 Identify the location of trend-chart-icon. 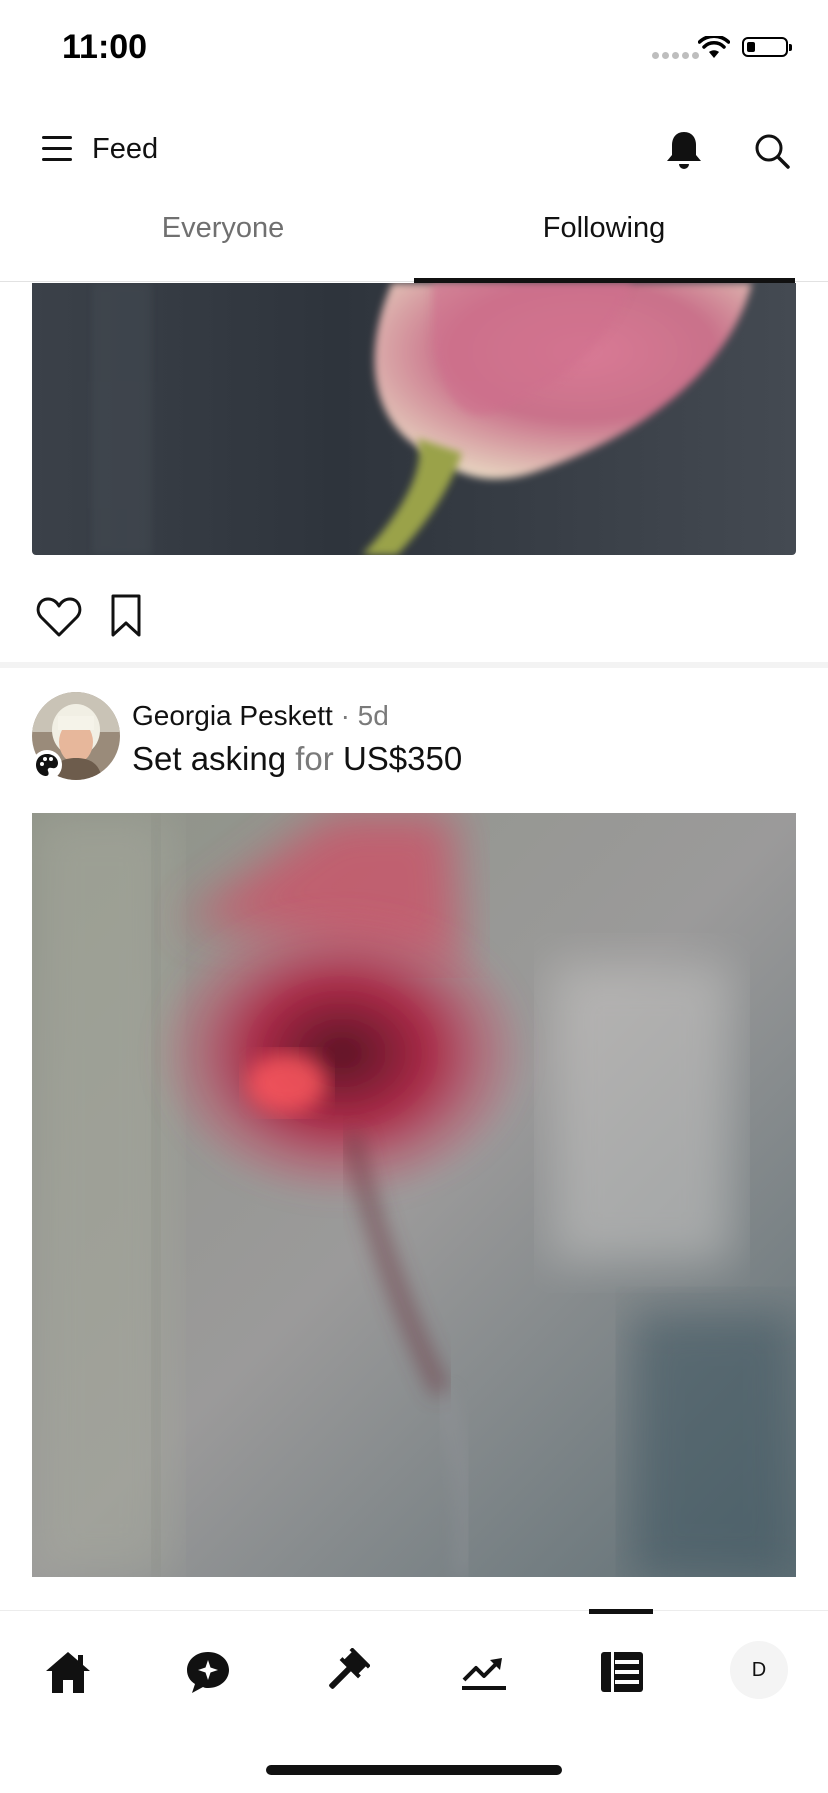
(484, 1674).